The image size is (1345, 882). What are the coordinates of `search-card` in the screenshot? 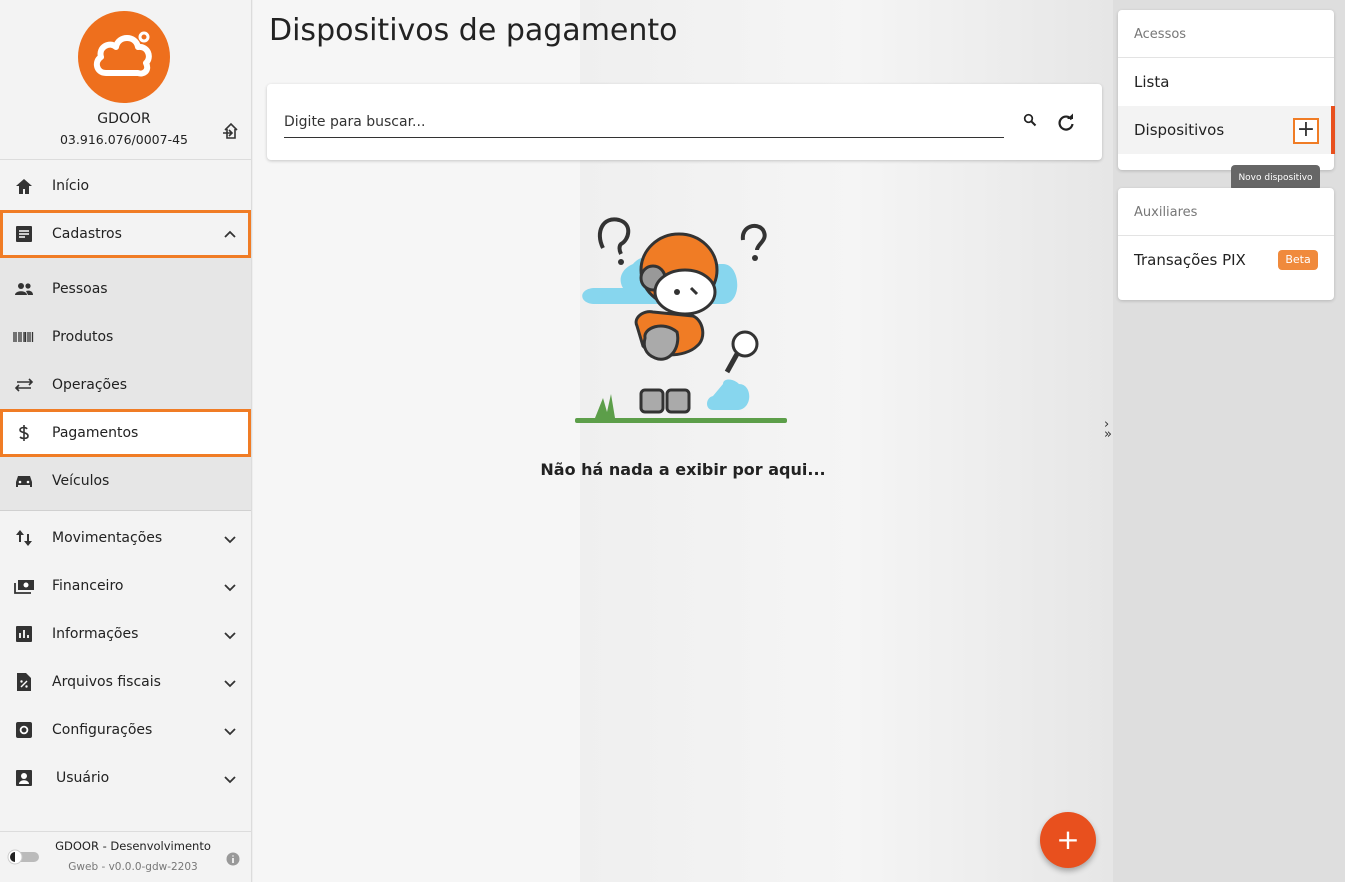 It's located at (684, 122).